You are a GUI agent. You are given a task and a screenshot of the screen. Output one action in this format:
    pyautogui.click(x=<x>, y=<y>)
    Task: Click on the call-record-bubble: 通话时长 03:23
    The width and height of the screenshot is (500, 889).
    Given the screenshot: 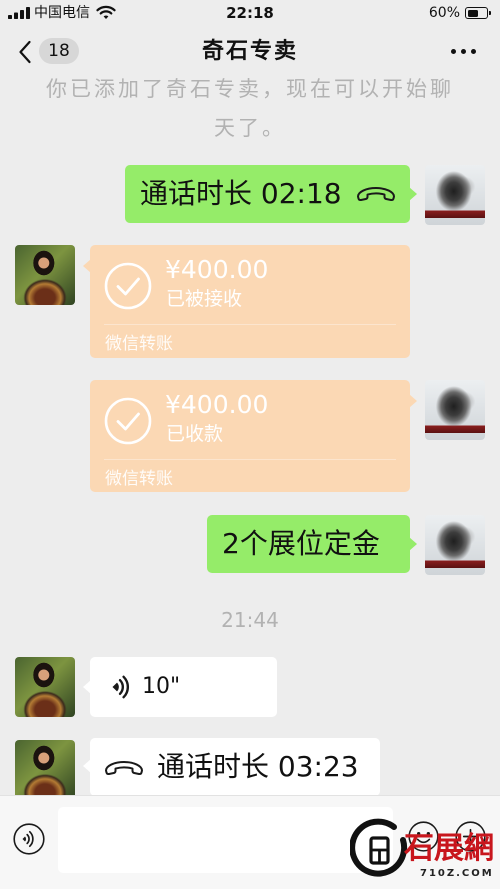 What is the action you would take?
    pyautogui.click(x=231, y=767)
    